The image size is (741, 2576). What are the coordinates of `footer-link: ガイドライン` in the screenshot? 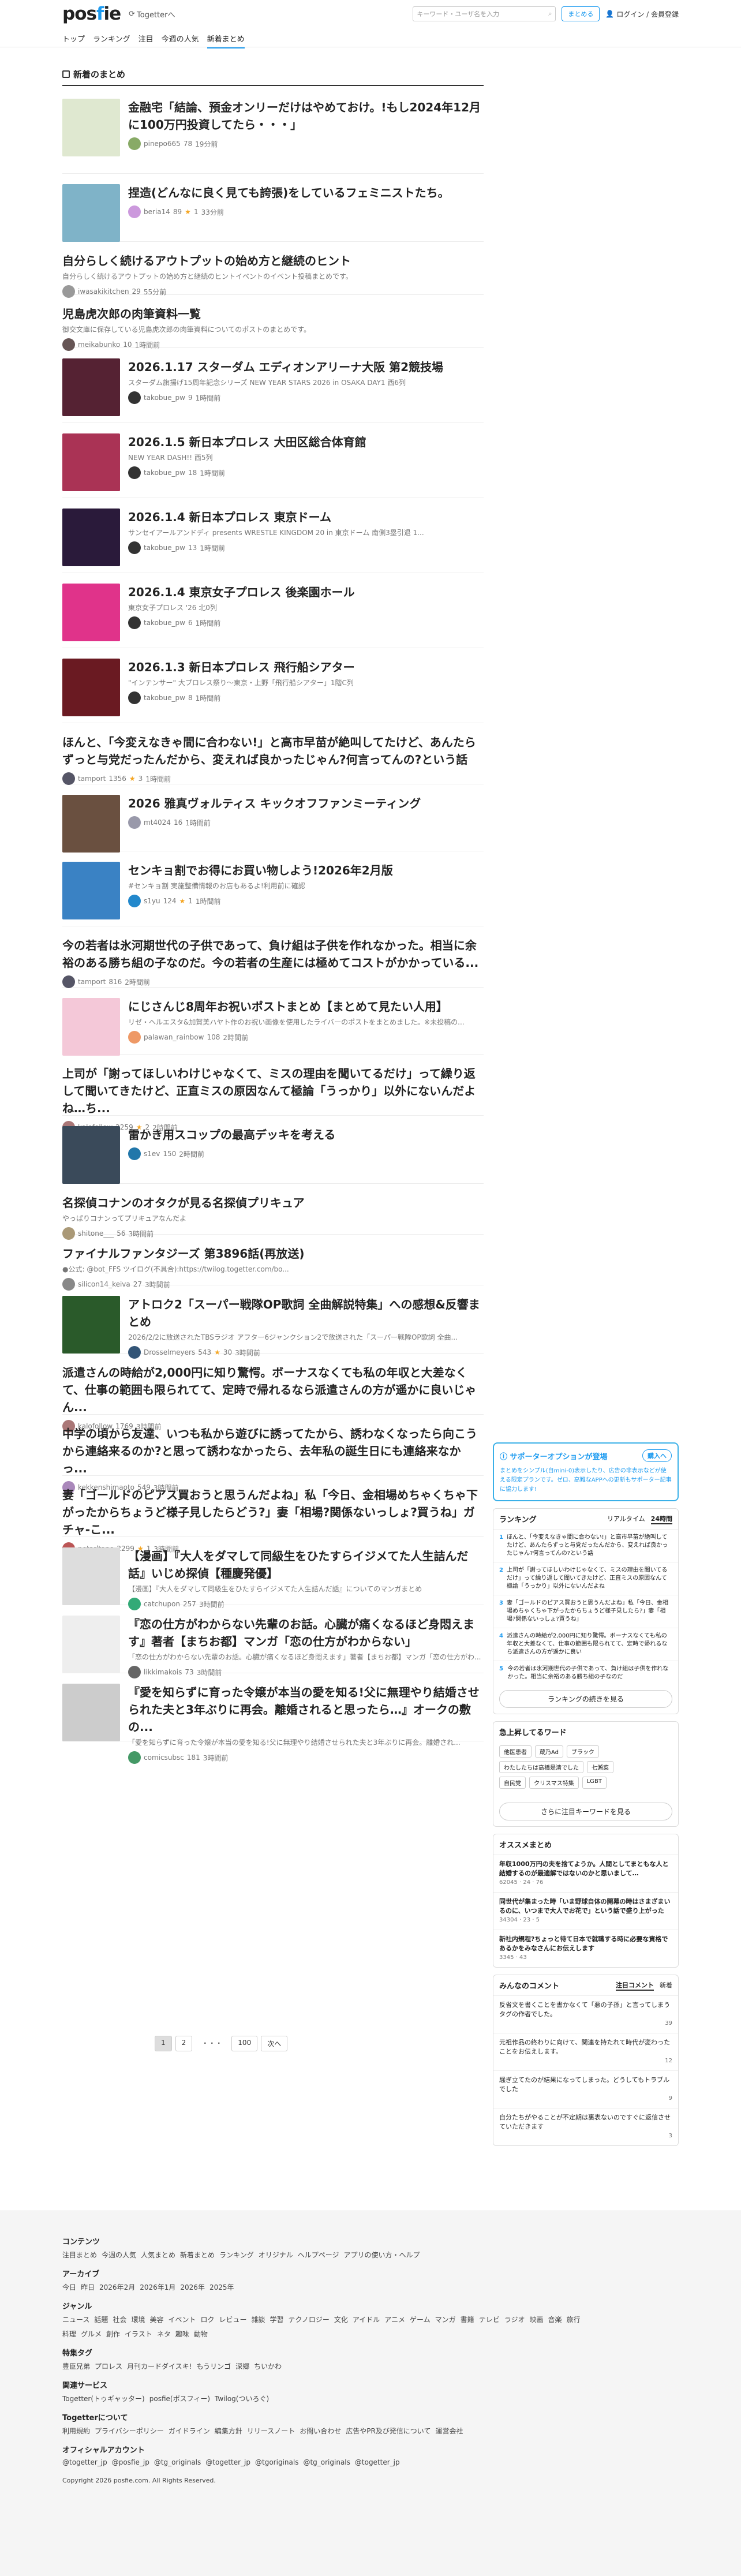 It's located at (189, 2431).